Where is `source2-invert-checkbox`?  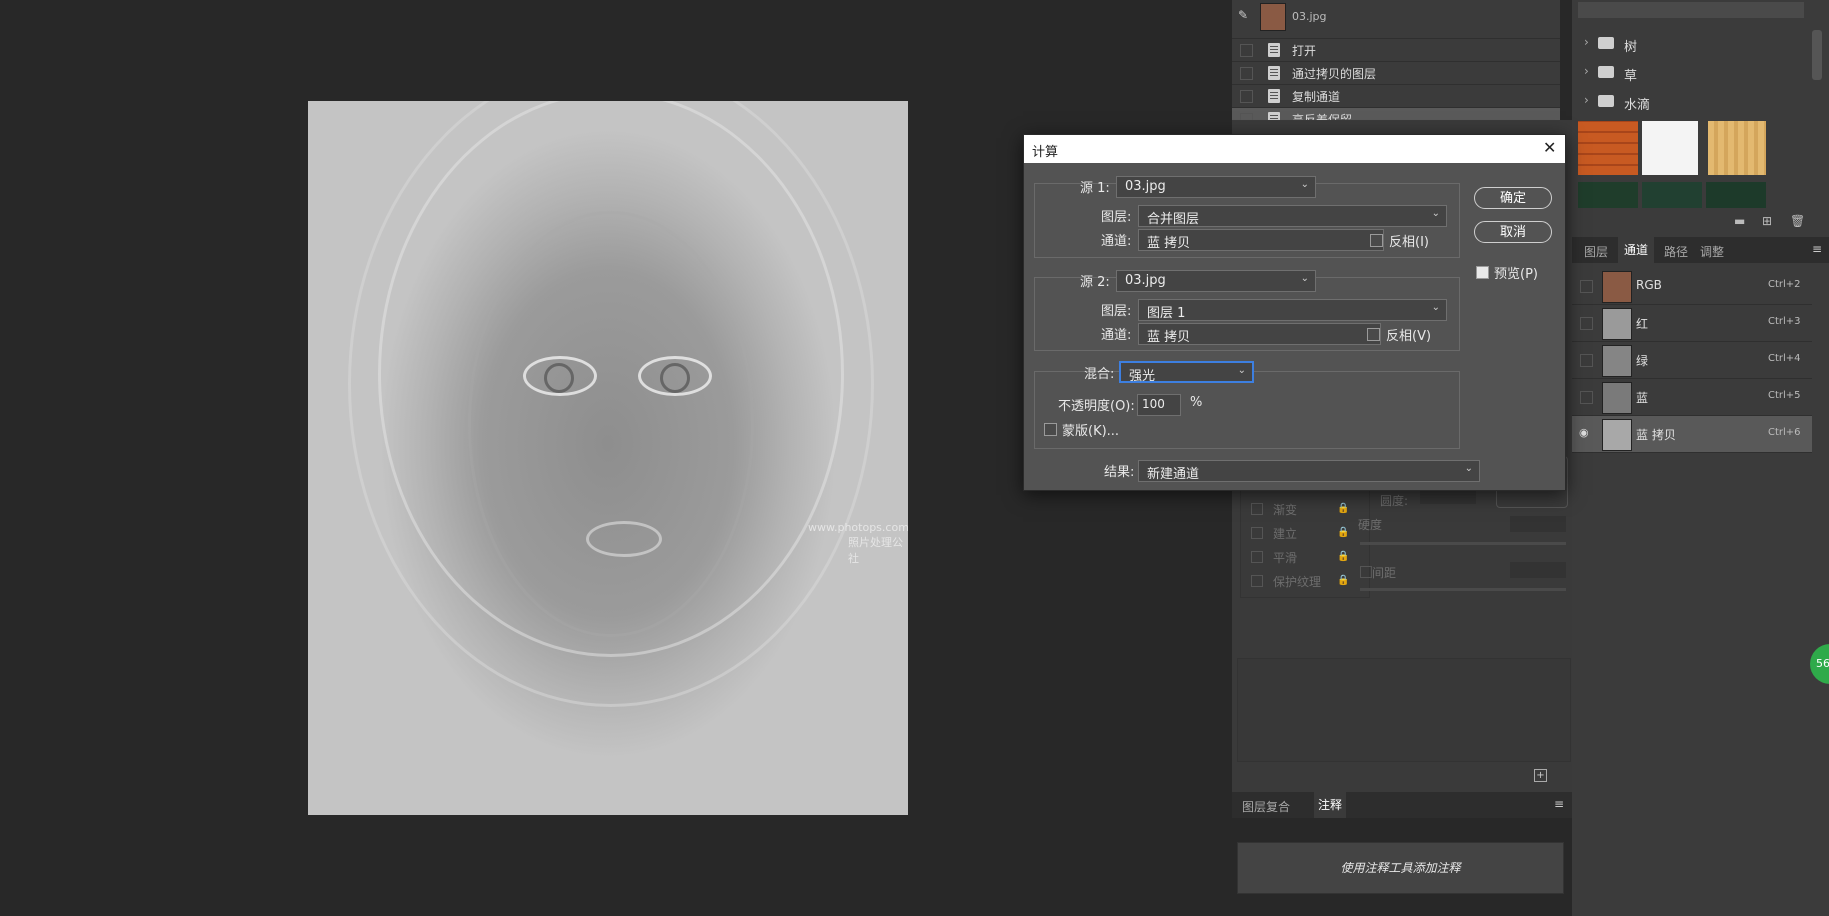
source2-invert-checkbox is located at coordinates (1373, 334).